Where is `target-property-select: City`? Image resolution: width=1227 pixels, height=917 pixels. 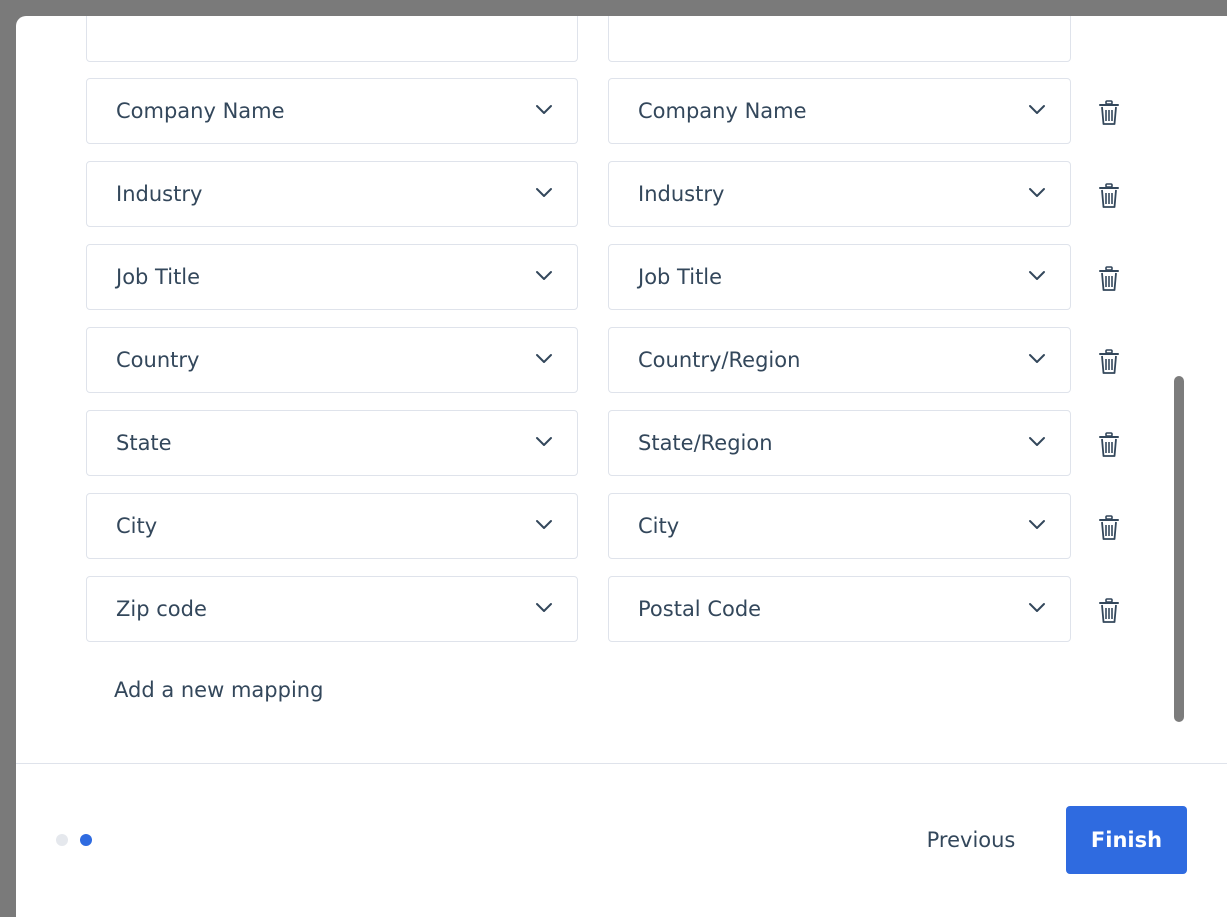
target-property-select: City is located at coordinates (839, 526).